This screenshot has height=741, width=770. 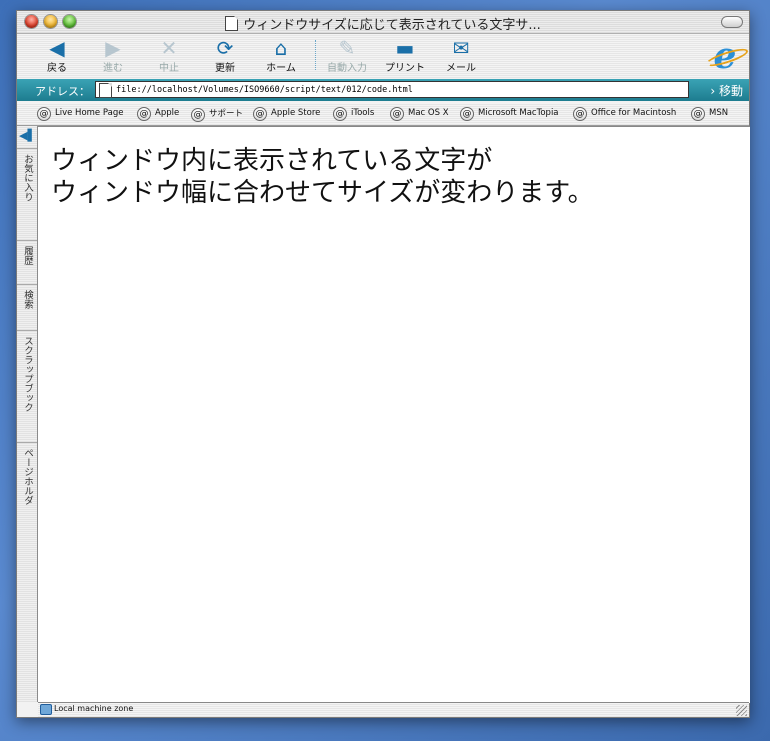 I want to click on explorer-toggle-icon: ◀▌, so click(x=27, y=136).